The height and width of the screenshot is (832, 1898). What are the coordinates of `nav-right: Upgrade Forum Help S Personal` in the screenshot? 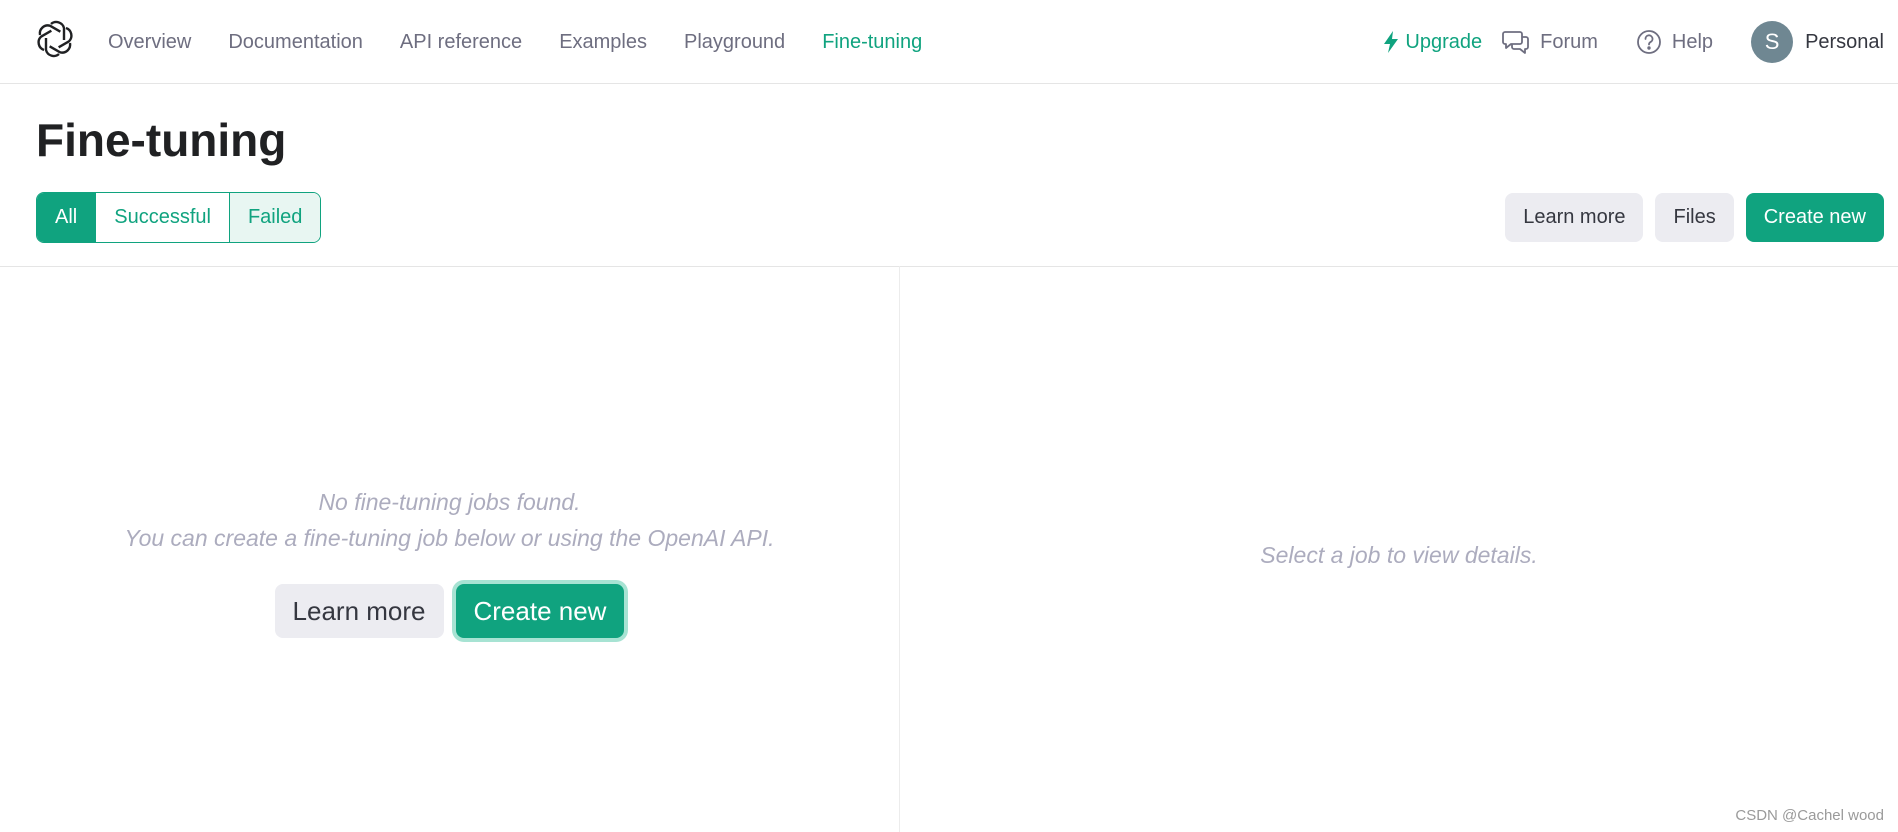 It's located at (1633, 42).